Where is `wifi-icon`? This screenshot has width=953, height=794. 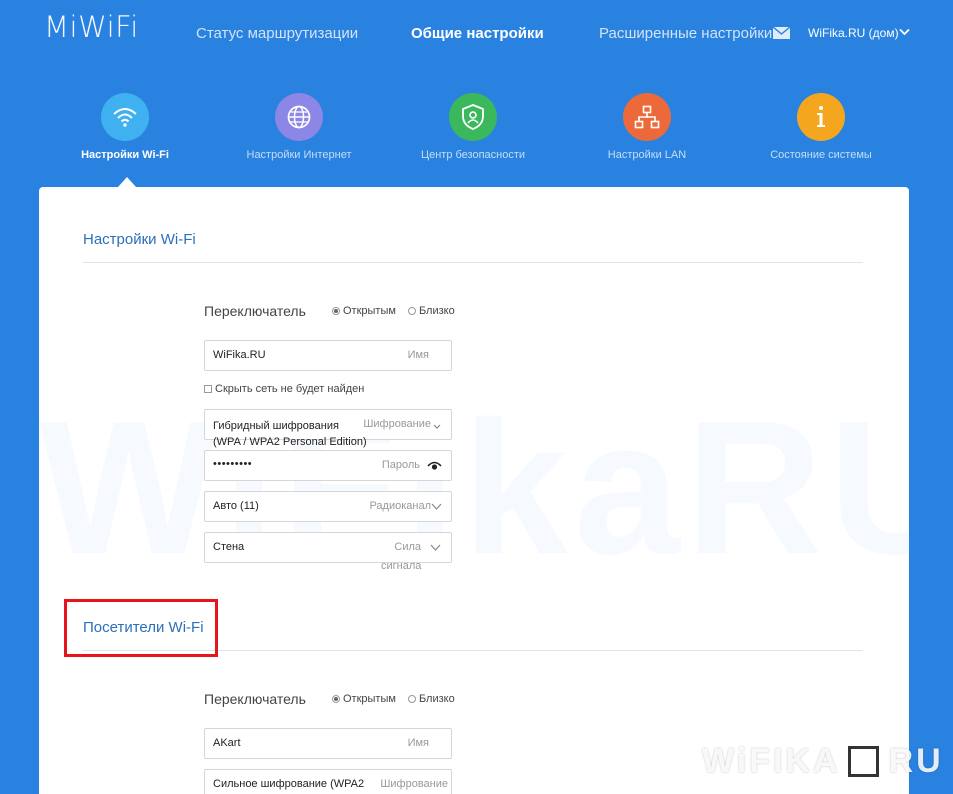 wifi-icon is located at coordinates (125, 117).